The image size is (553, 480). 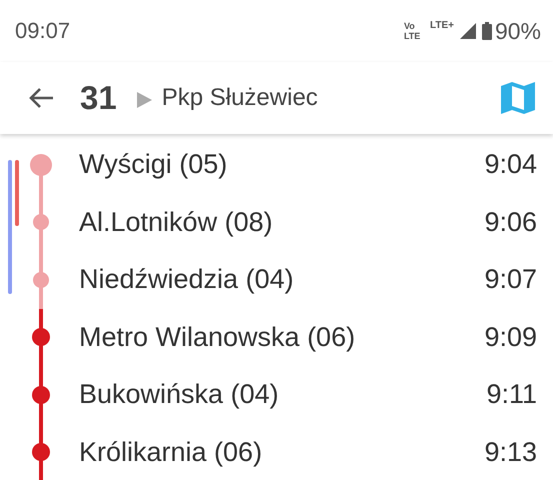 What do you see at coordinates (512, 394) in the screenshot?
I see `departure-time: 9:11` at bounding box center [512, 394].